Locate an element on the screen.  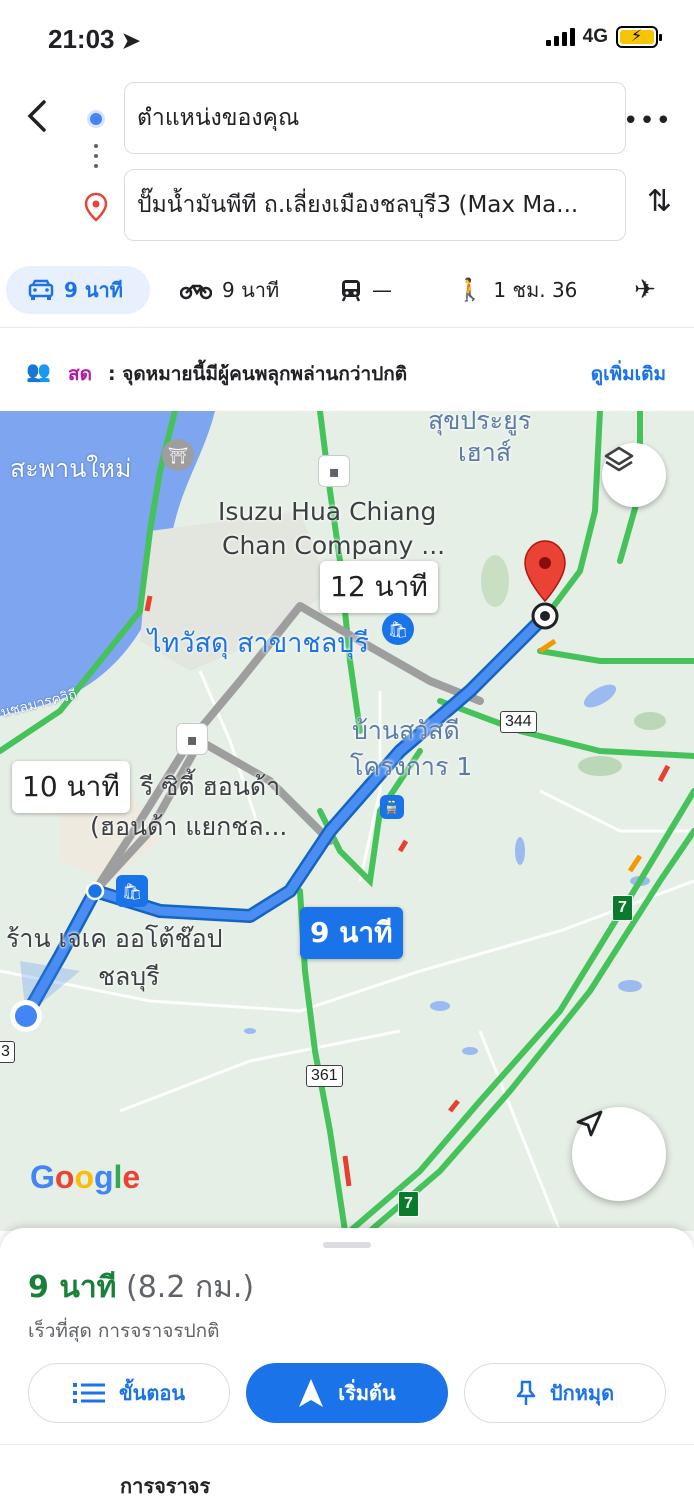
pin-button: ปักหมุด is located at coordinates (565, 1393).